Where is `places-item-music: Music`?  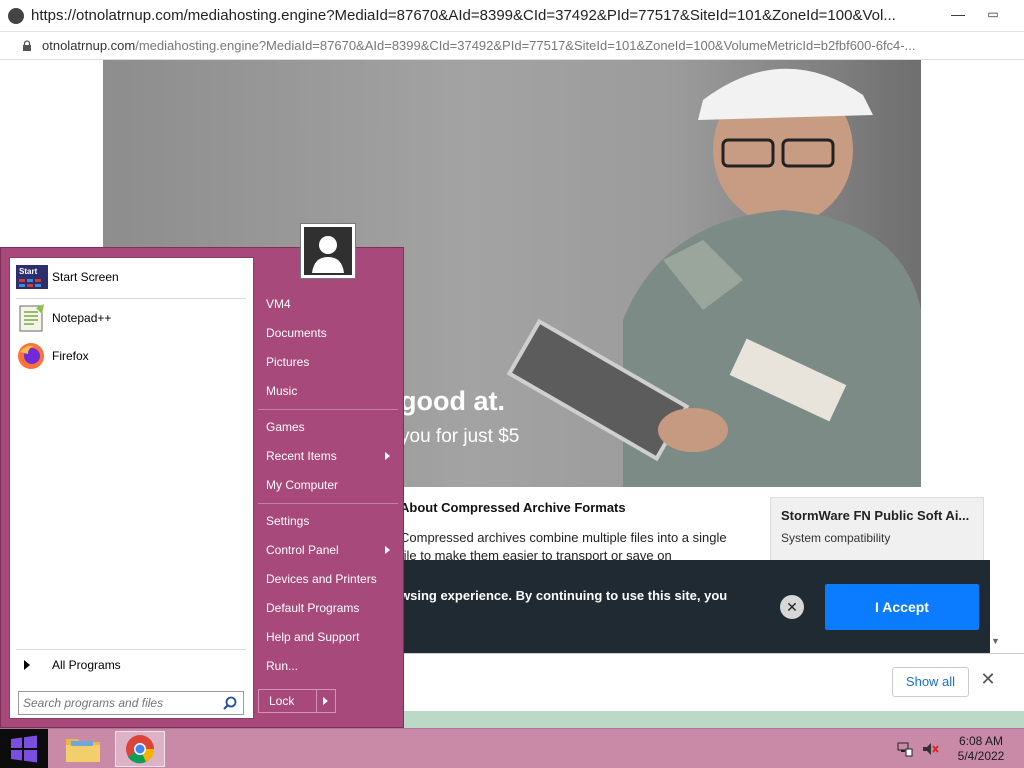
places-item-music: Music is located at coordinates (328, 391).